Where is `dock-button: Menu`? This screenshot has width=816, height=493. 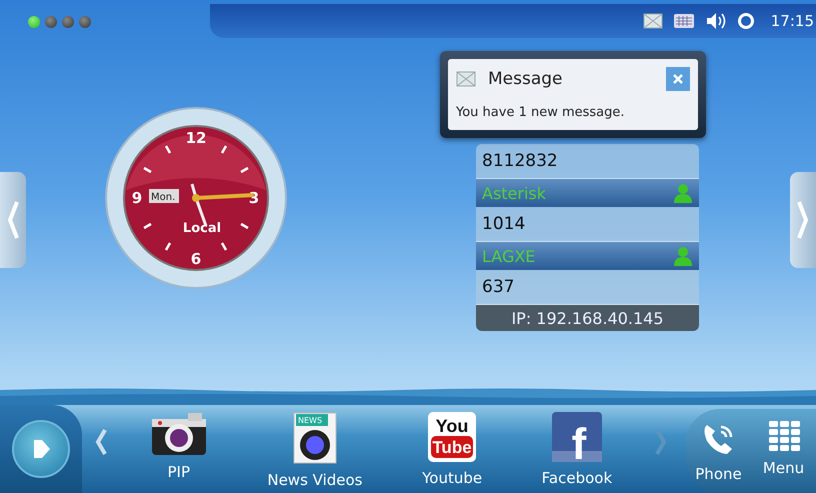 dock-button: Menu is located at coordinates (783, 451).